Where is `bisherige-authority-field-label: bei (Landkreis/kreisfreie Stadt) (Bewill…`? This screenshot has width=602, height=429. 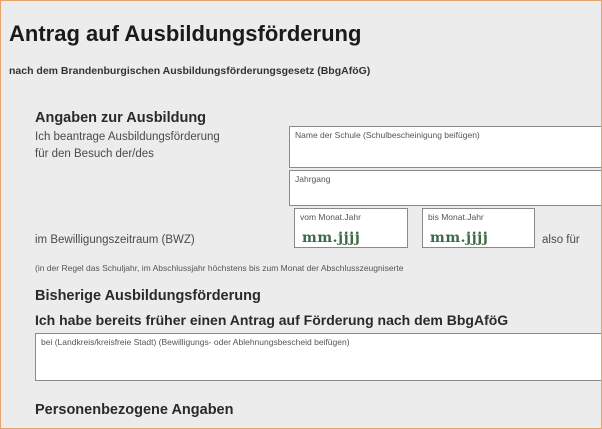 bisherige-authority-field-label: bei (Landkreis/kreisfreie Stadt) (Bewill… is located at coordinates (195, 342).